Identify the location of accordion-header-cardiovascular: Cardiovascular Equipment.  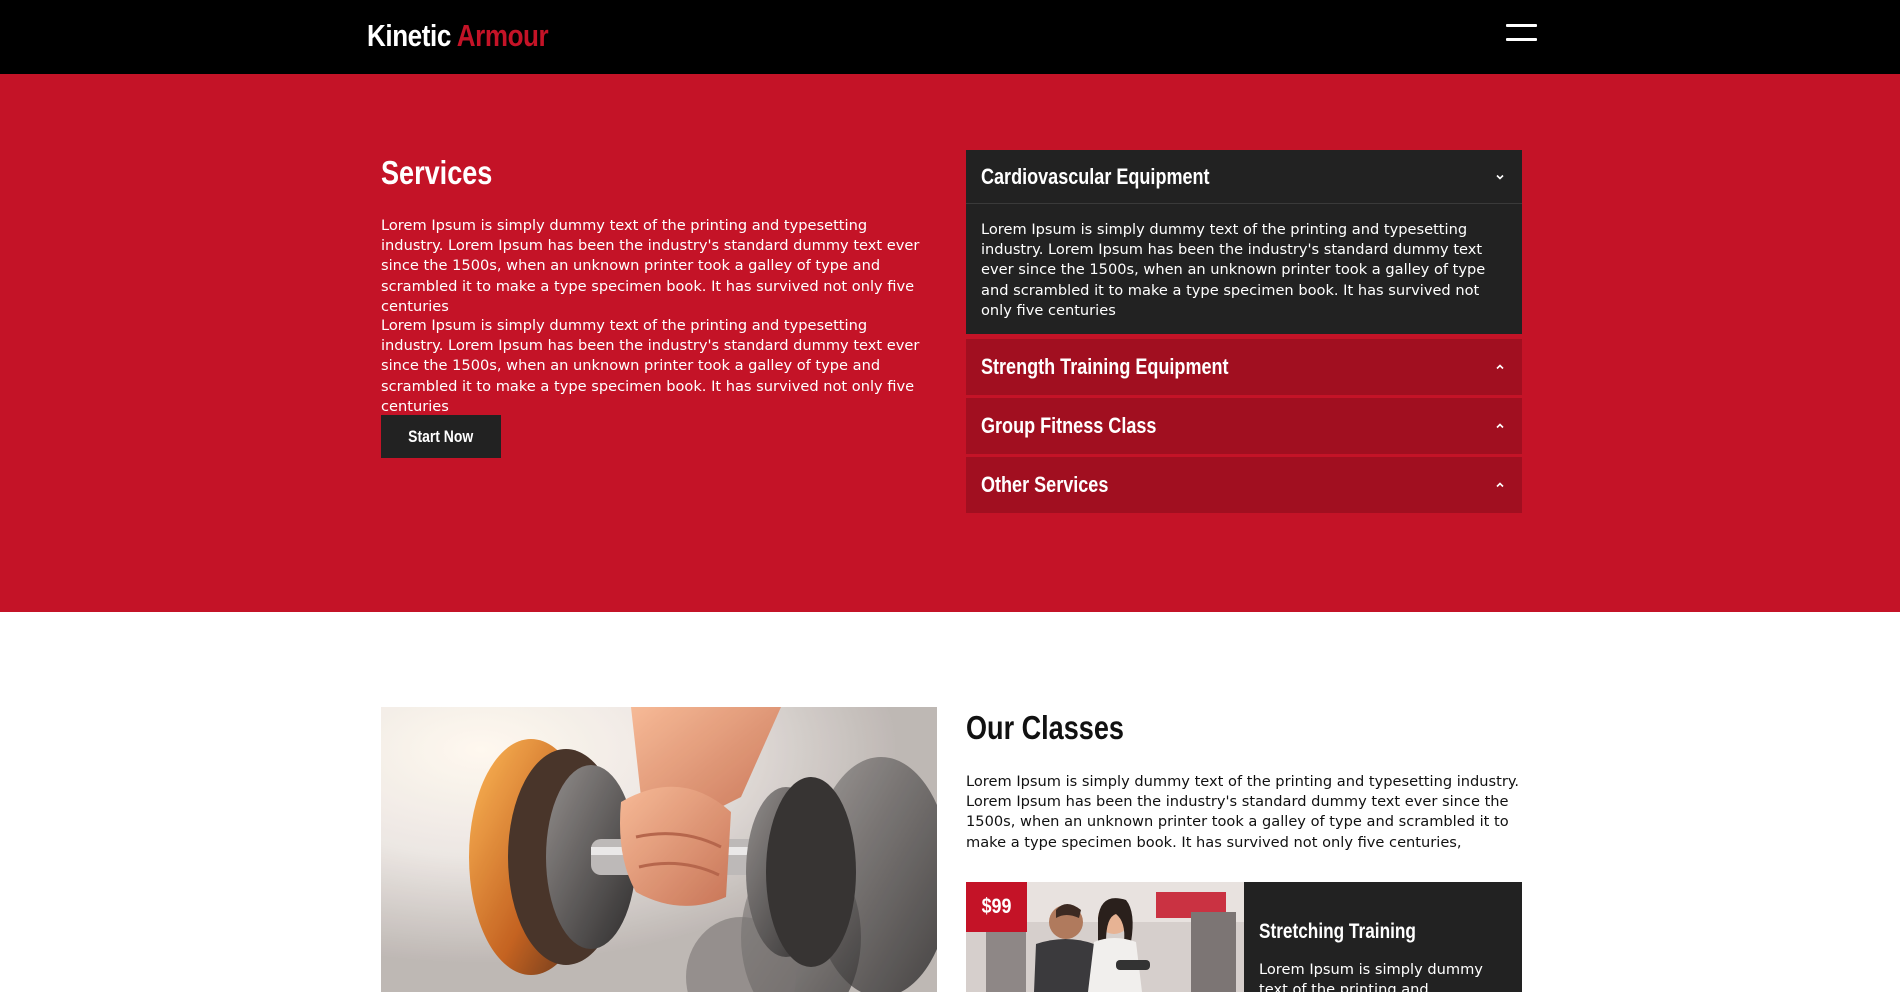
(1244, 177).